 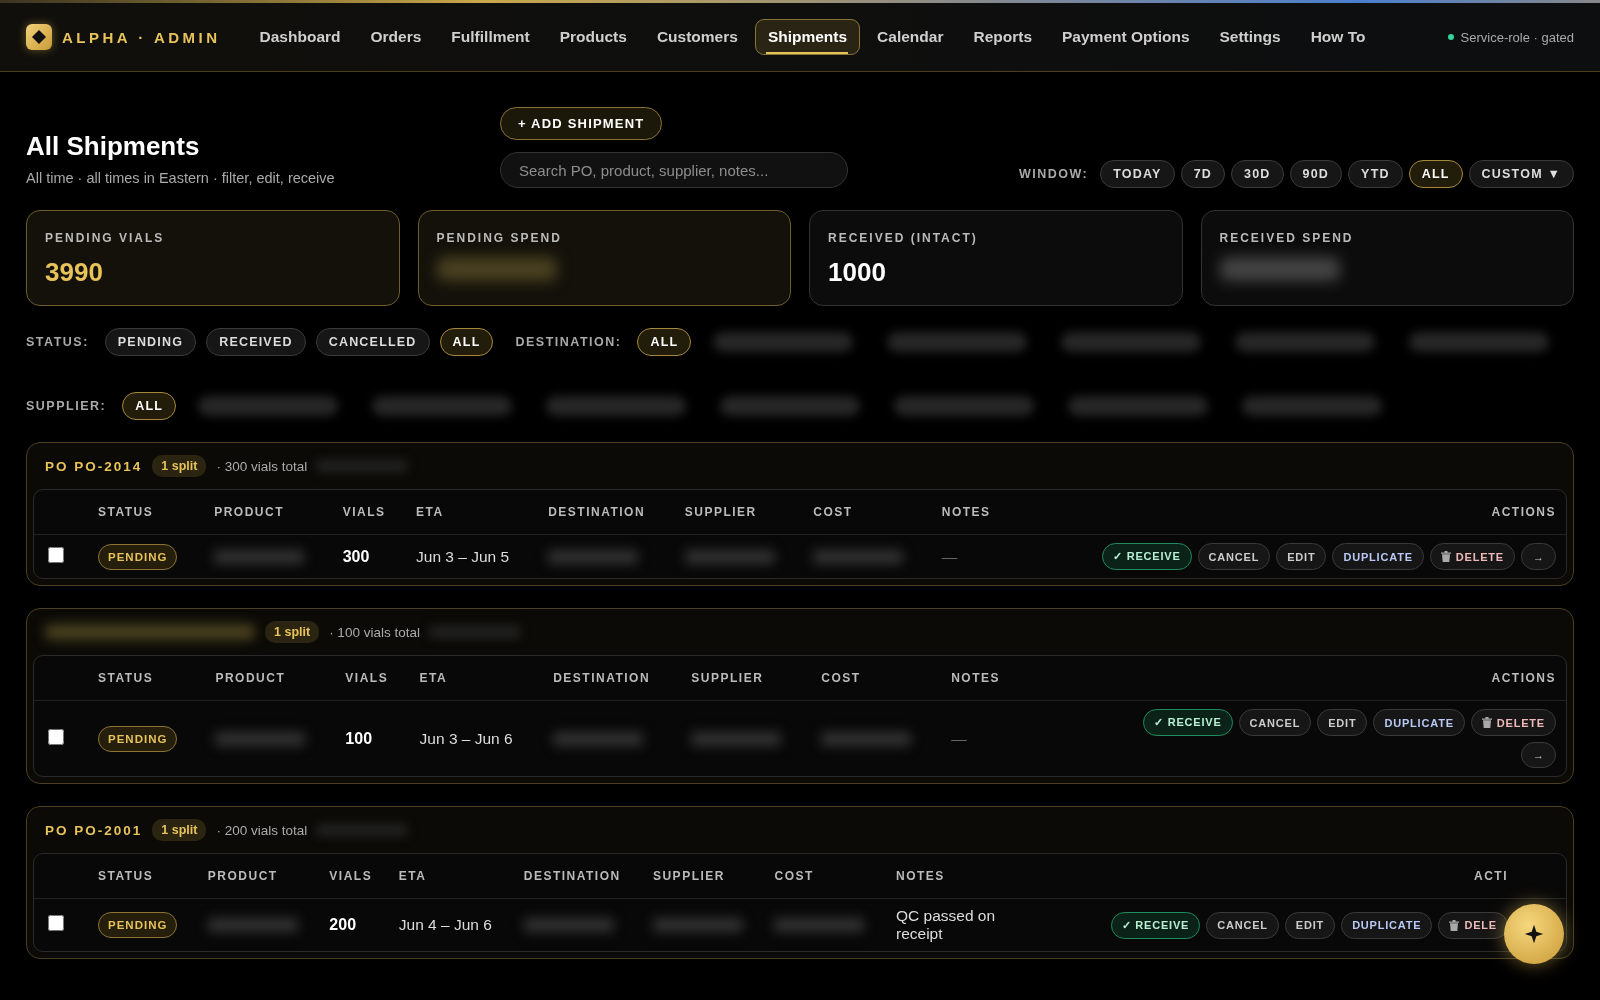 I want to click on window-chip: 30D, so click(x=1257, y=174).